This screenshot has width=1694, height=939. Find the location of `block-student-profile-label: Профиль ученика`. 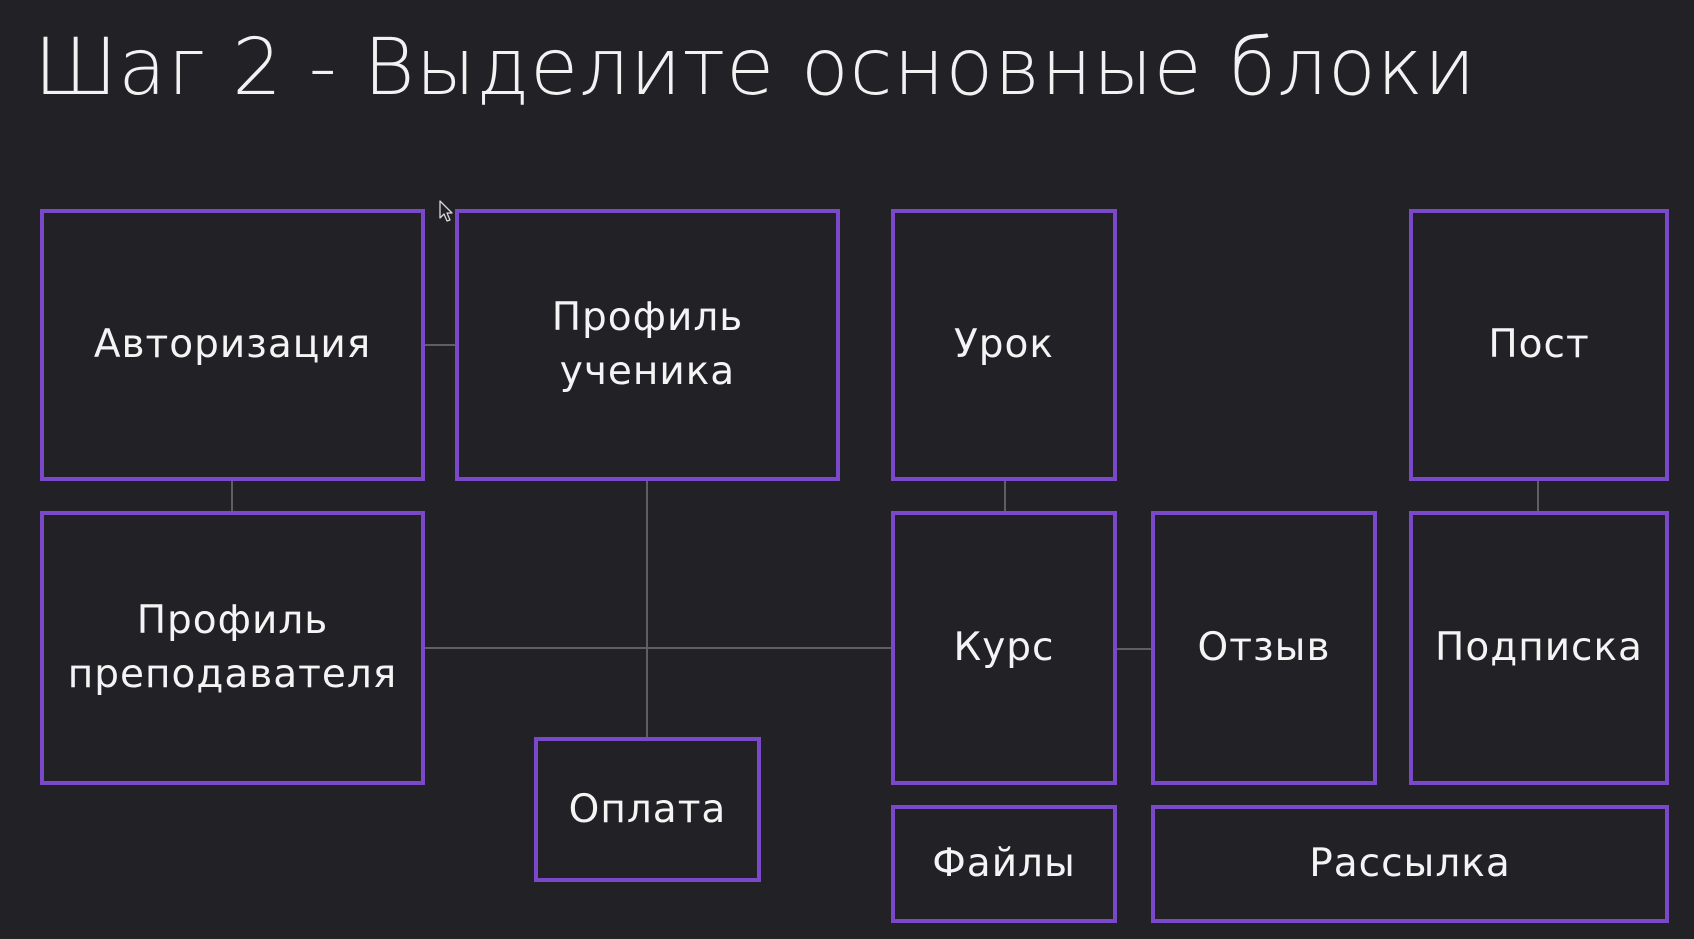

block-student-profile-label: Профиль ученика is located at coordinates (647, 344).